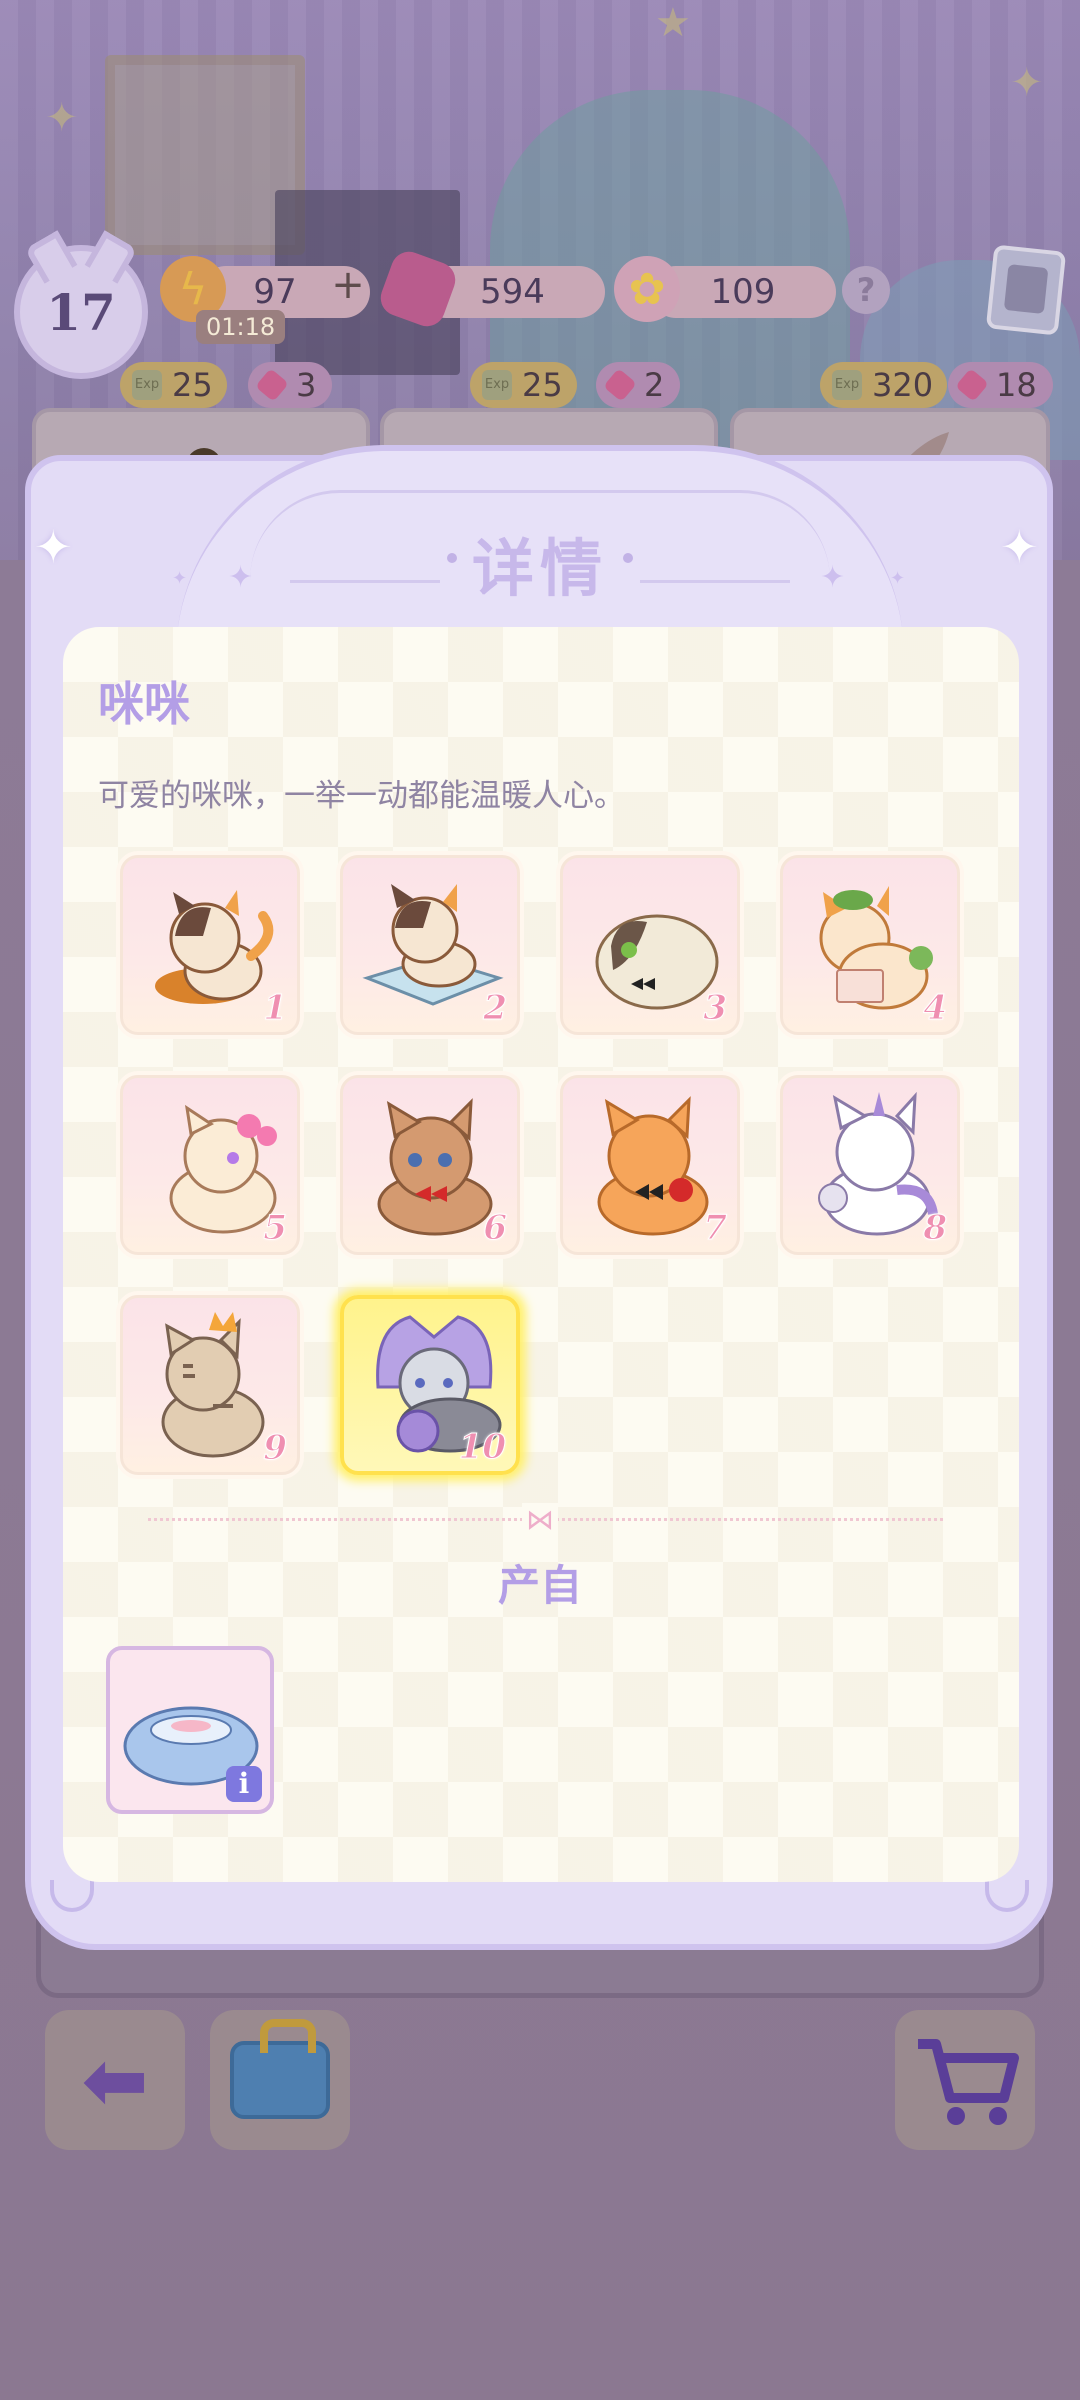  I want to click on energy-value: 97, so click(275, 292).